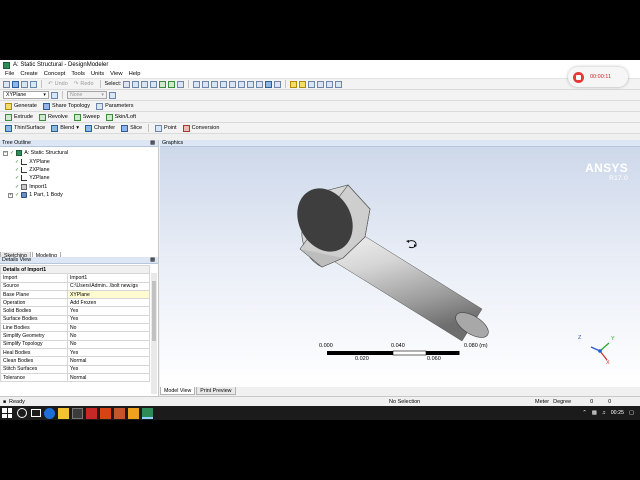 The height and width of the screenshot is (480, 640). Describe the element at coordinates (54, 95) in the screenshot. I see `new-plane-icon` at that location.